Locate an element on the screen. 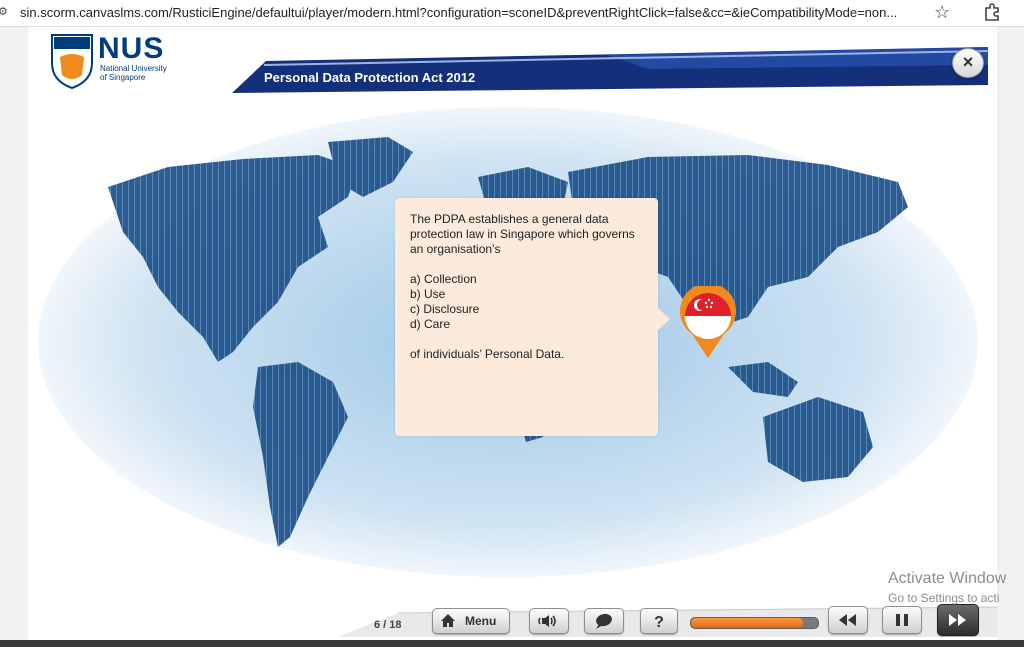 The image size is (1024, 647). puzzle-icon is located at coordinates (992, 12).